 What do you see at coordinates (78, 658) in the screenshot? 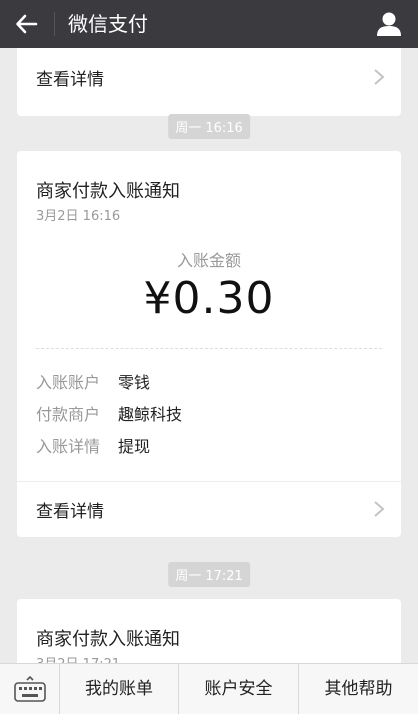
I see `notification-date: 3月2日 17:21` at bounding box center [78, 658].